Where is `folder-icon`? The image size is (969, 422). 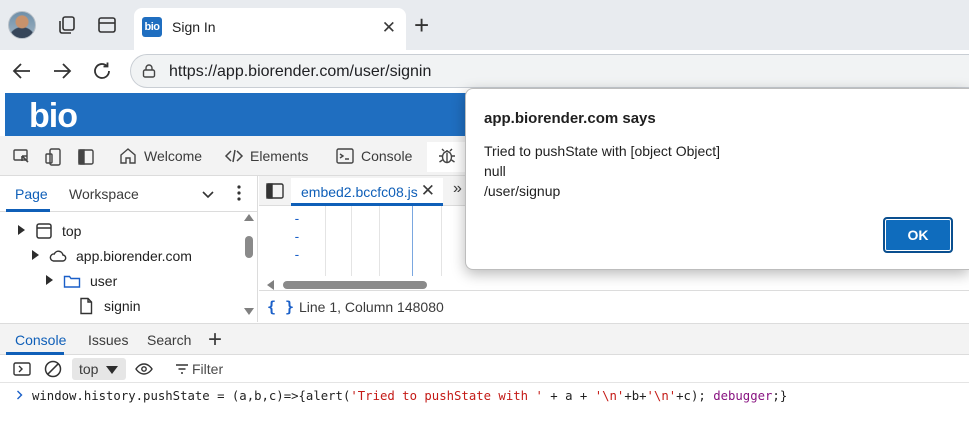 folder-icon is located at coordinates (72, 281).